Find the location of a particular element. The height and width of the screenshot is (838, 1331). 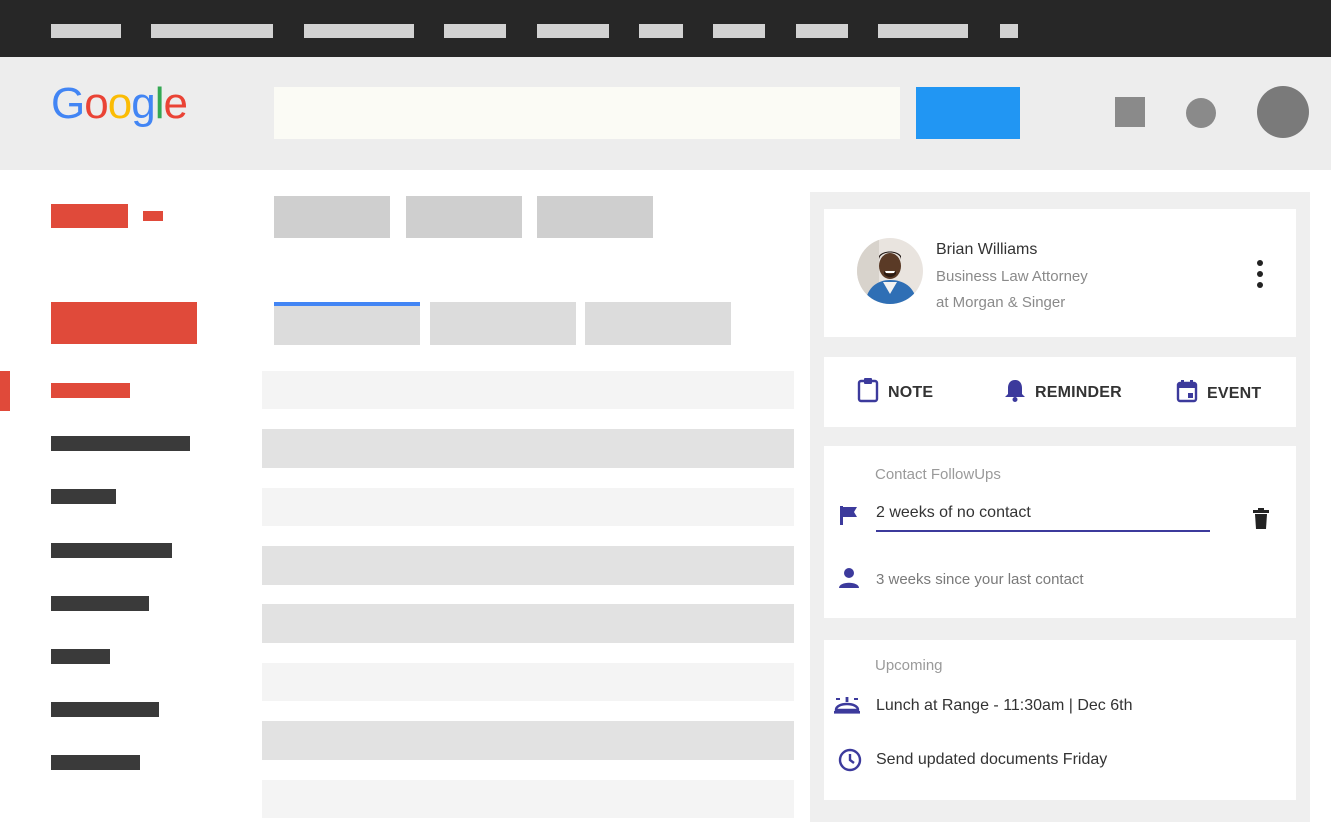

reminder-label: REMINDER is located at coordinates (1078, 392).